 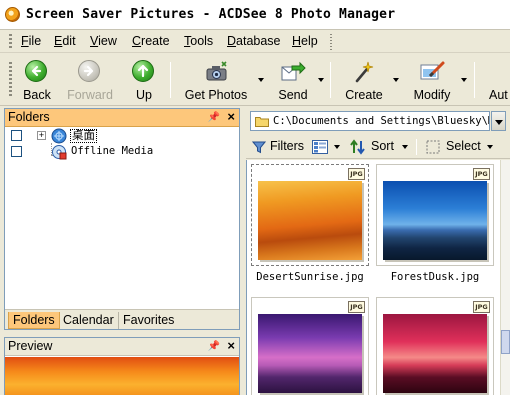 I want to click on funnel-icon, so click(x=259, y=147).